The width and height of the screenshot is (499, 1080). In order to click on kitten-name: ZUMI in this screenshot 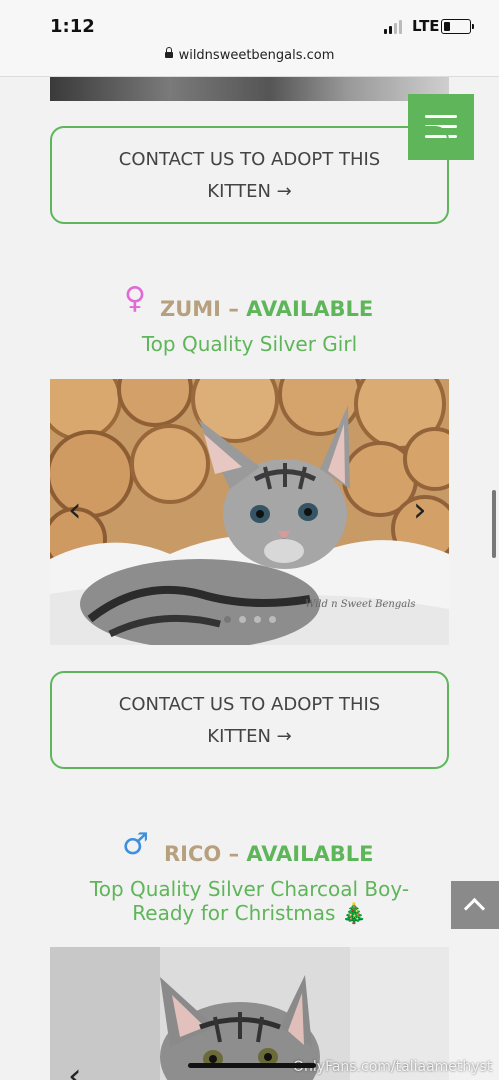, I will do `click(190, 309)`.